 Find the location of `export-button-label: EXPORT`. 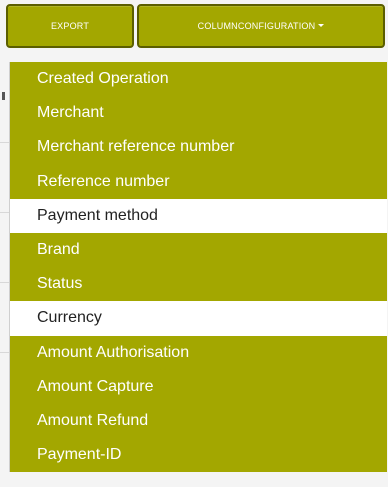

export-button-label: EXPORT is located at coordinates (70, 26).